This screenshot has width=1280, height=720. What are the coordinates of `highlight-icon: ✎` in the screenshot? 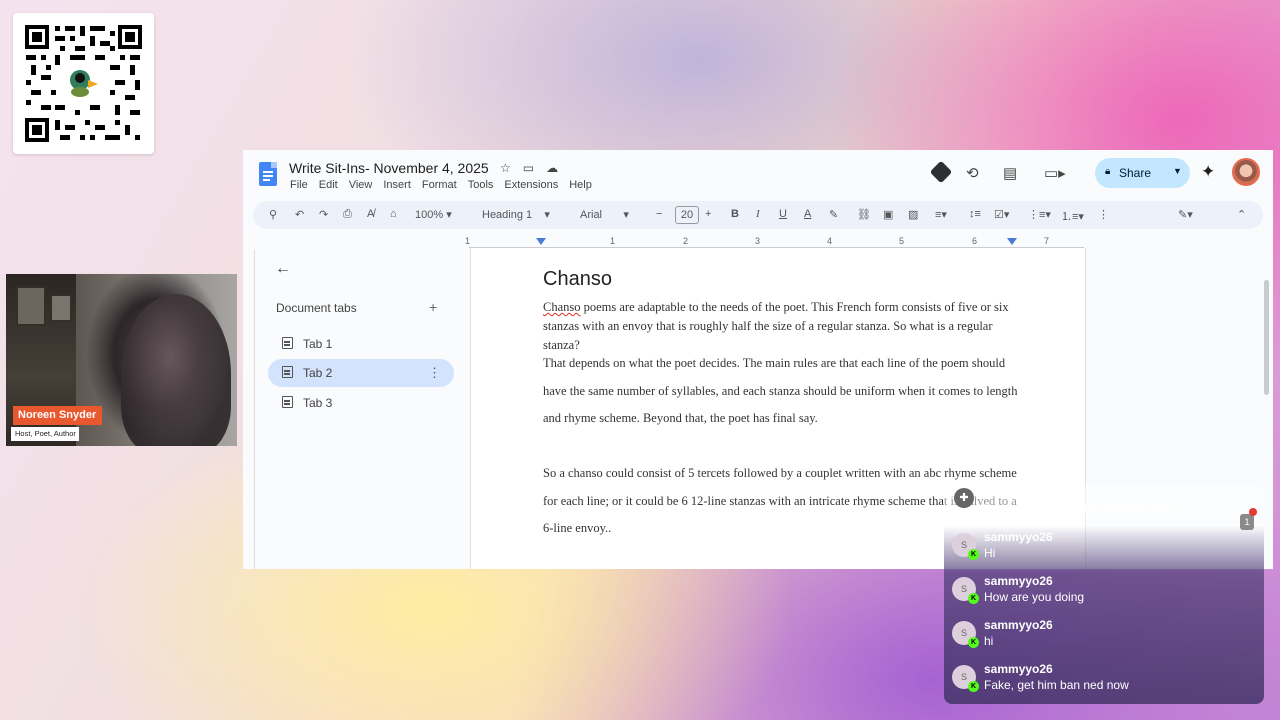 It's located at (833, 214).